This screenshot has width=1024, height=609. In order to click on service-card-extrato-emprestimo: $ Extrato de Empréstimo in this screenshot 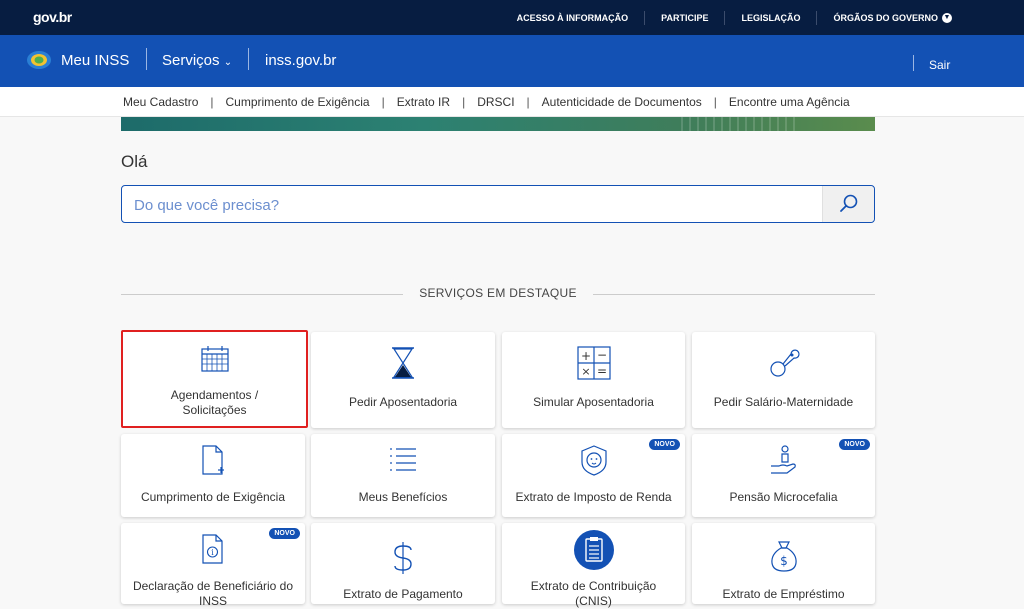, I will do `click(783, 563)`.